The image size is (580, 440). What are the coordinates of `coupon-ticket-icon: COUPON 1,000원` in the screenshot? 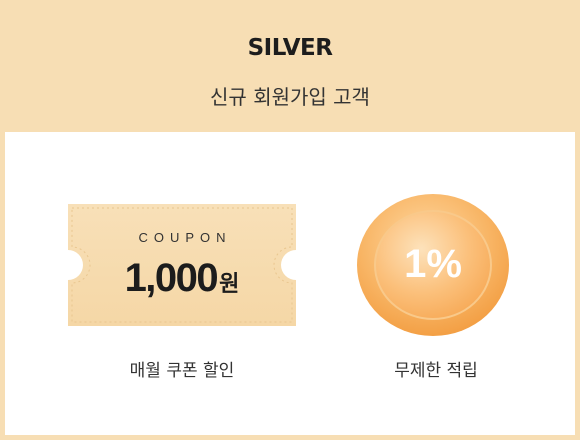 It's located at (182, 265).